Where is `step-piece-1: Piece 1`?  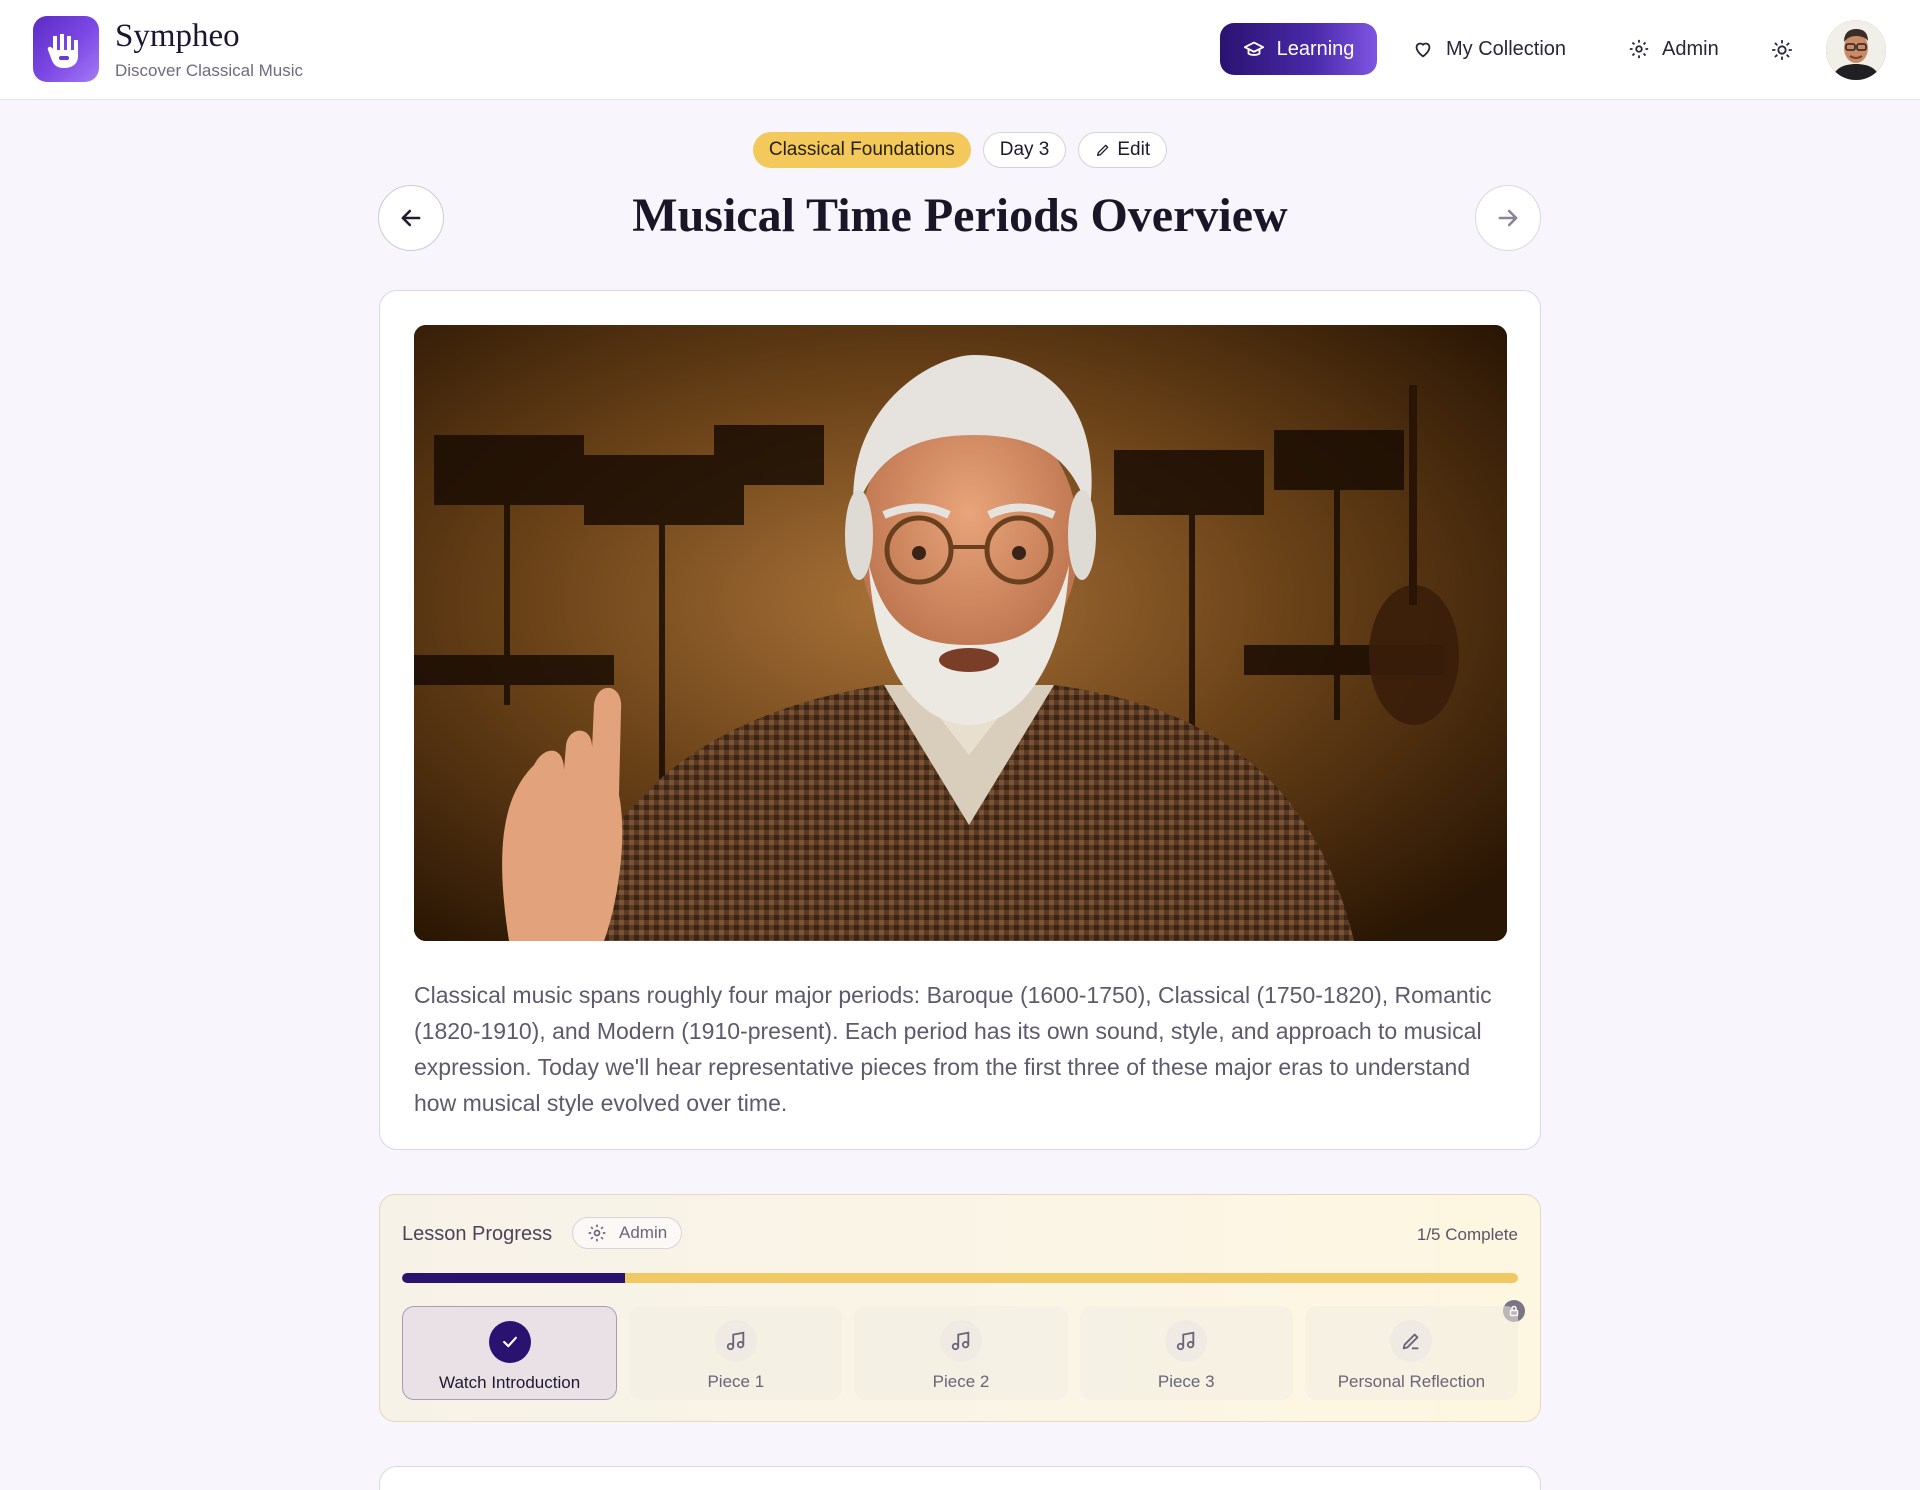 step-piece-1: Piece 1 is located at coordinates (736, 1353).